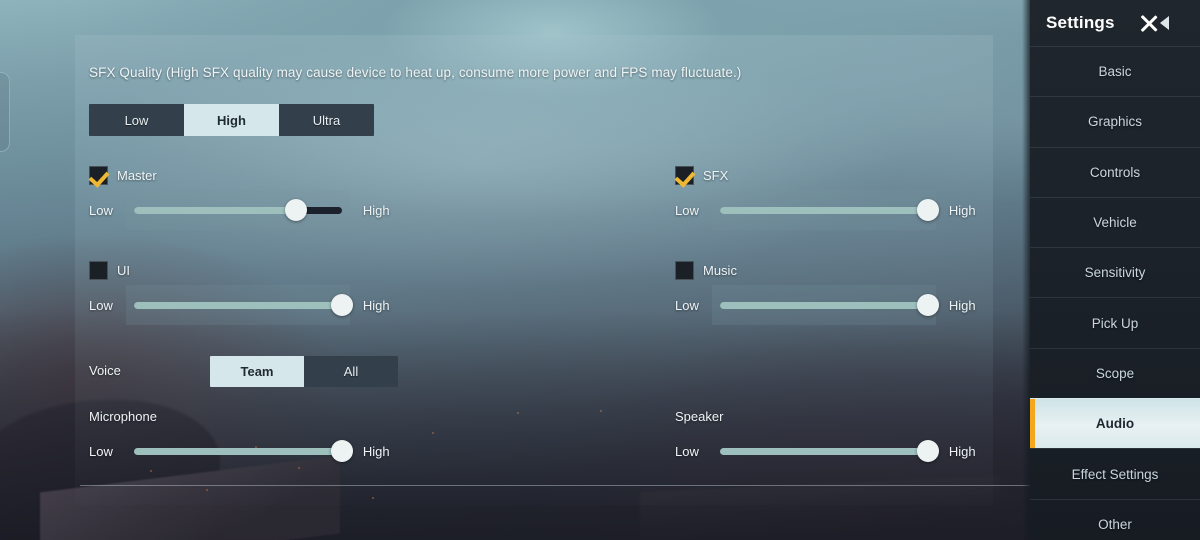 The width and height of the screenshot is (1200, 540). I want to click on master-label: Master, so click(137, 175).